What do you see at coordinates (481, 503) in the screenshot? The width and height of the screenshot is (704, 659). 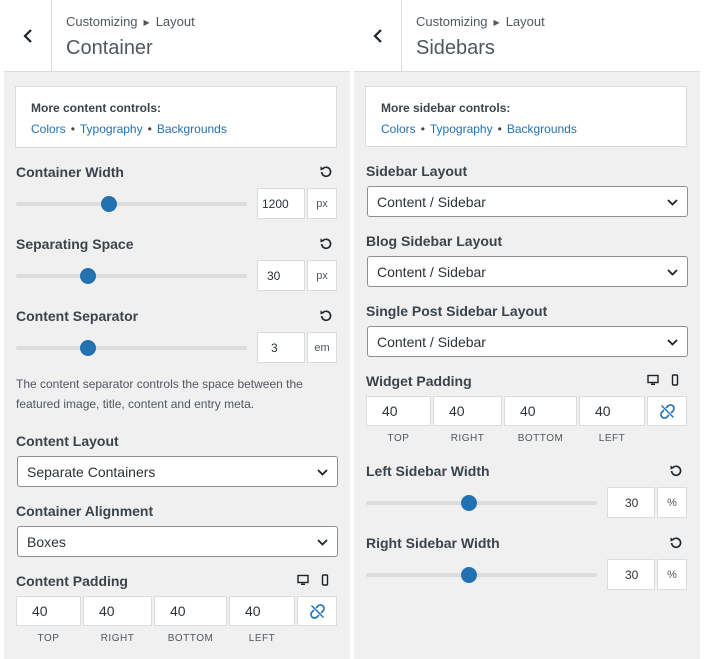 I see `left-sidebar-width-slider-track` at bounding box center [481, 503].